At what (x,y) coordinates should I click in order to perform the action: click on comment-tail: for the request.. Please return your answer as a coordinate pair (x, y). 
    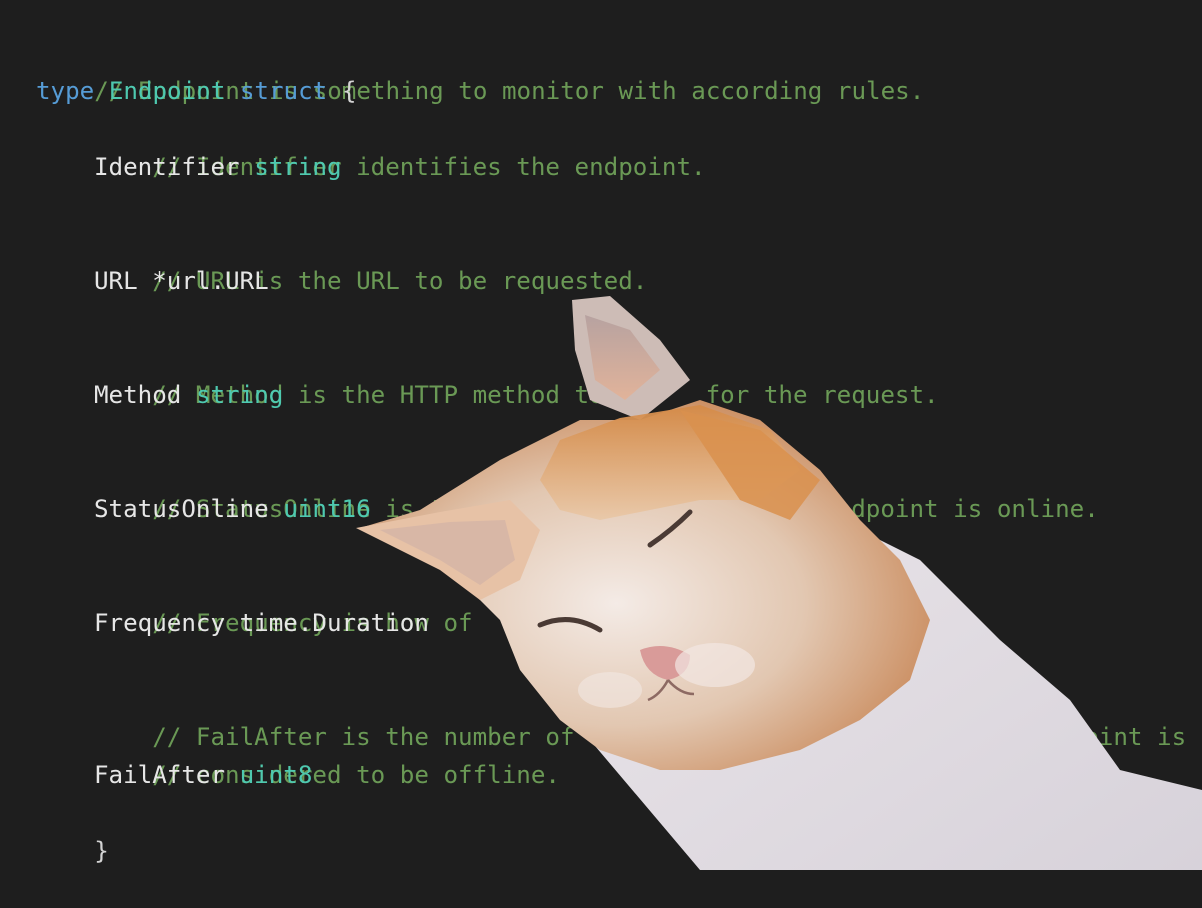
    Looking at the image, I should click on (822, 395).